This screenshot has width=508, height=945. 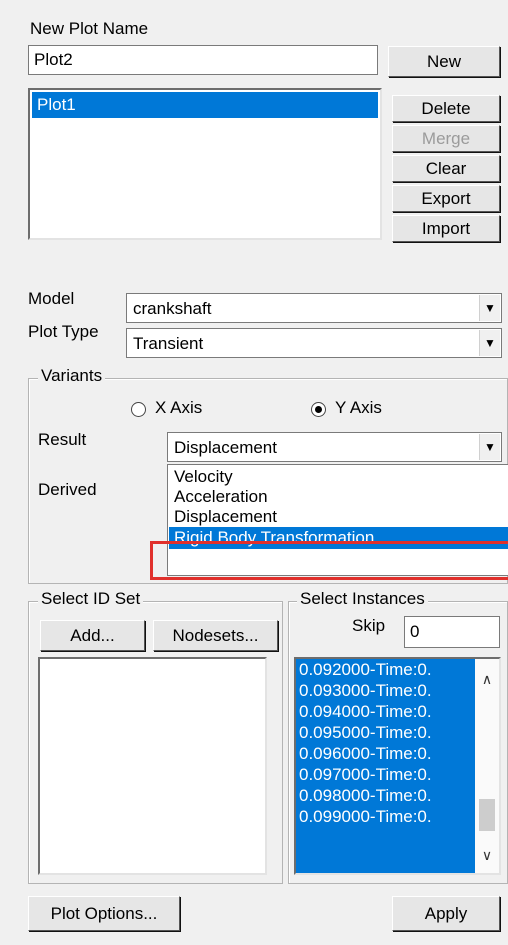 I want to click on clear-button: Clear, so click(x=446, y=168).